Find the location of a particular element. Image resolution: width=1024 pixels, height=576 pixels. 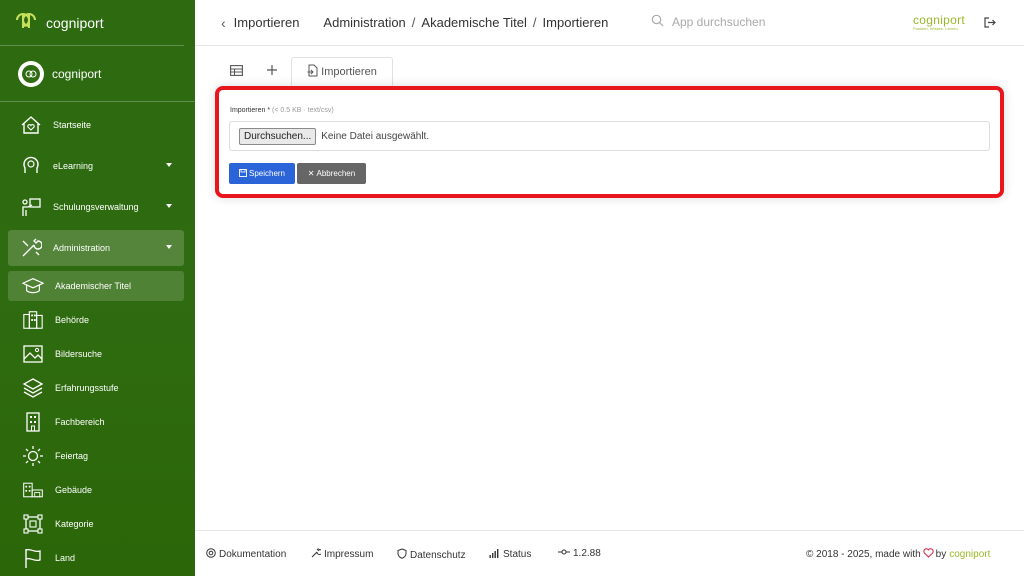

required-mark: * is located at coordinates (269, 110).